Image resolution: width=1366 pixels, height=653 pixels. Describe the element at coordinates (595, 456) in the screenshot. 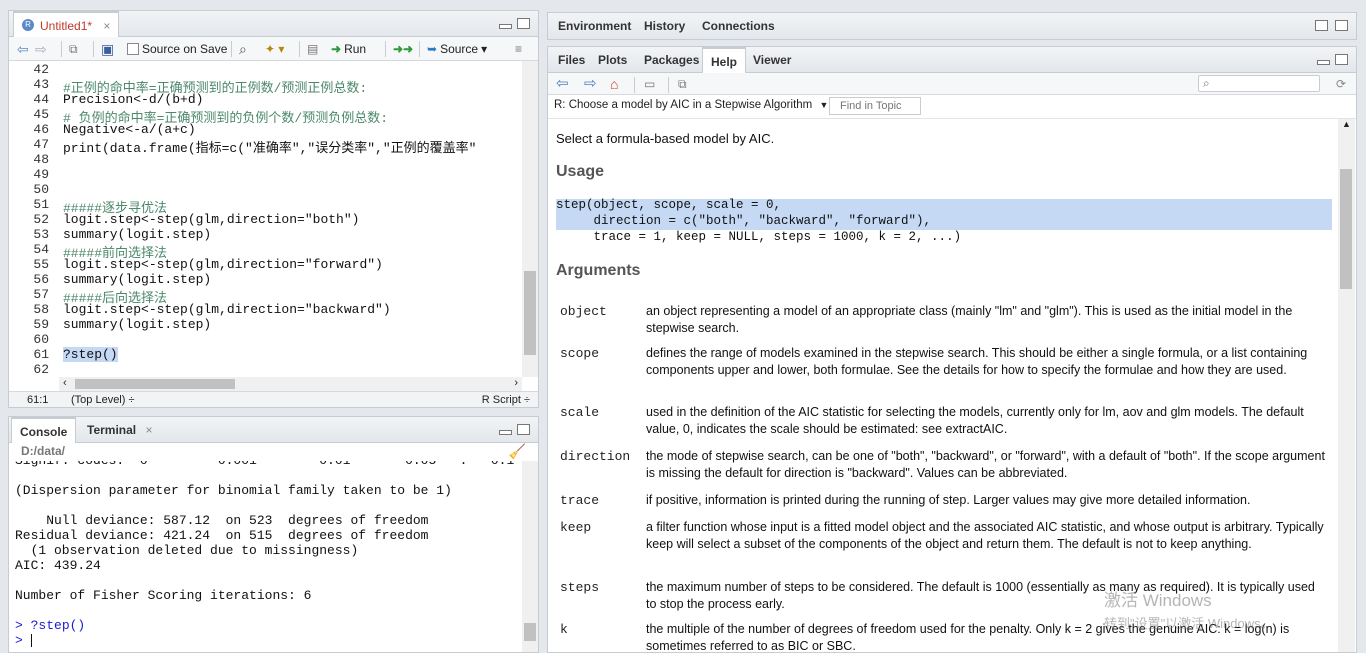

I see `argument-name: direction` at that location.